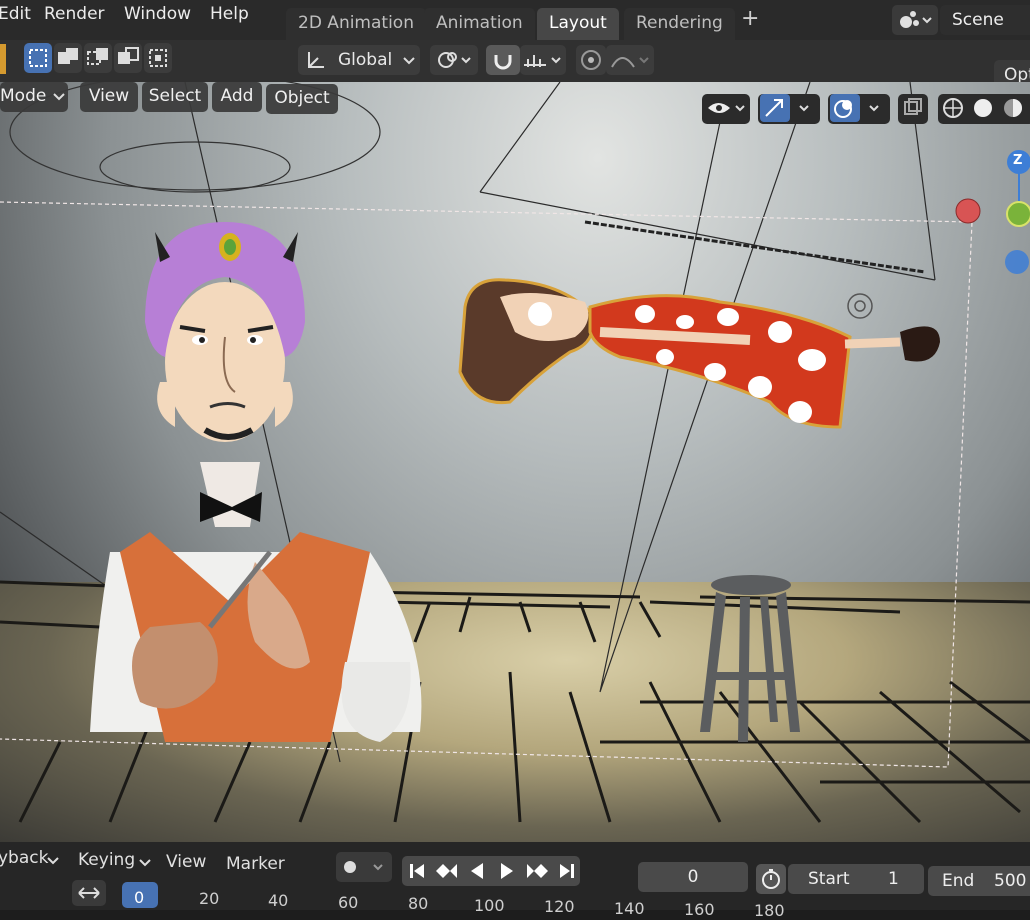 This screenshot has width=1030, height=920. What do you see at coordinates (750, 18) in the screenshot?
I see `add-workspace-button: +` at bounding box center [750, 18].